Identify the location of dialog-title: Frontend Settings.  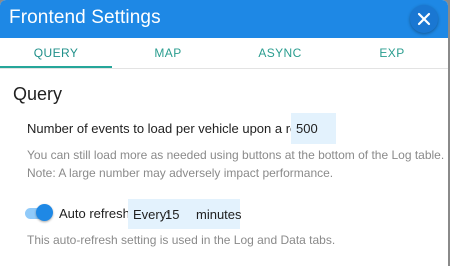
(85, 17).